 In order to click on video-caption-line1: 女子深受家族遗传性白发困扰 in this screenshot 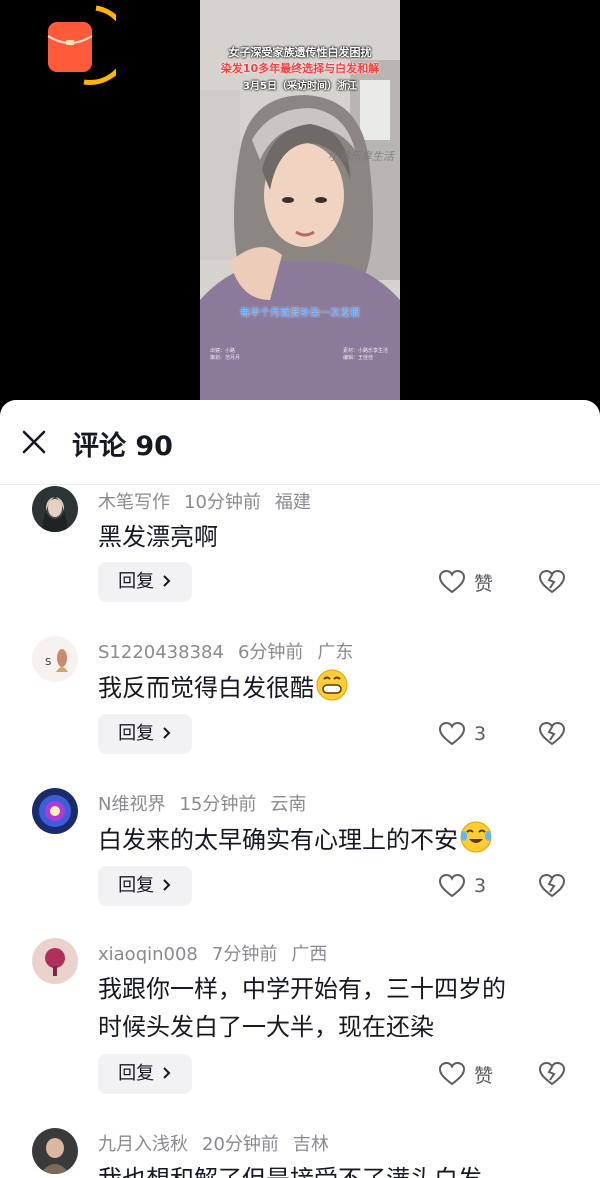, I will do `click(300, 52)`.